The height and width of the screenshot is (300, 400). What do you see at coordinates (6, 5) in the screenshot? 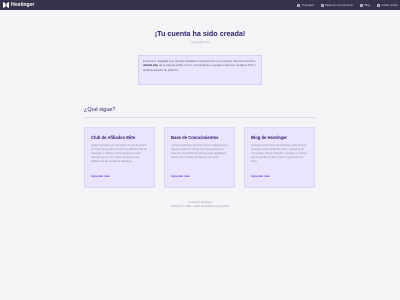
I see `hostinger-logo-icon` at bounding box center [6, 5].